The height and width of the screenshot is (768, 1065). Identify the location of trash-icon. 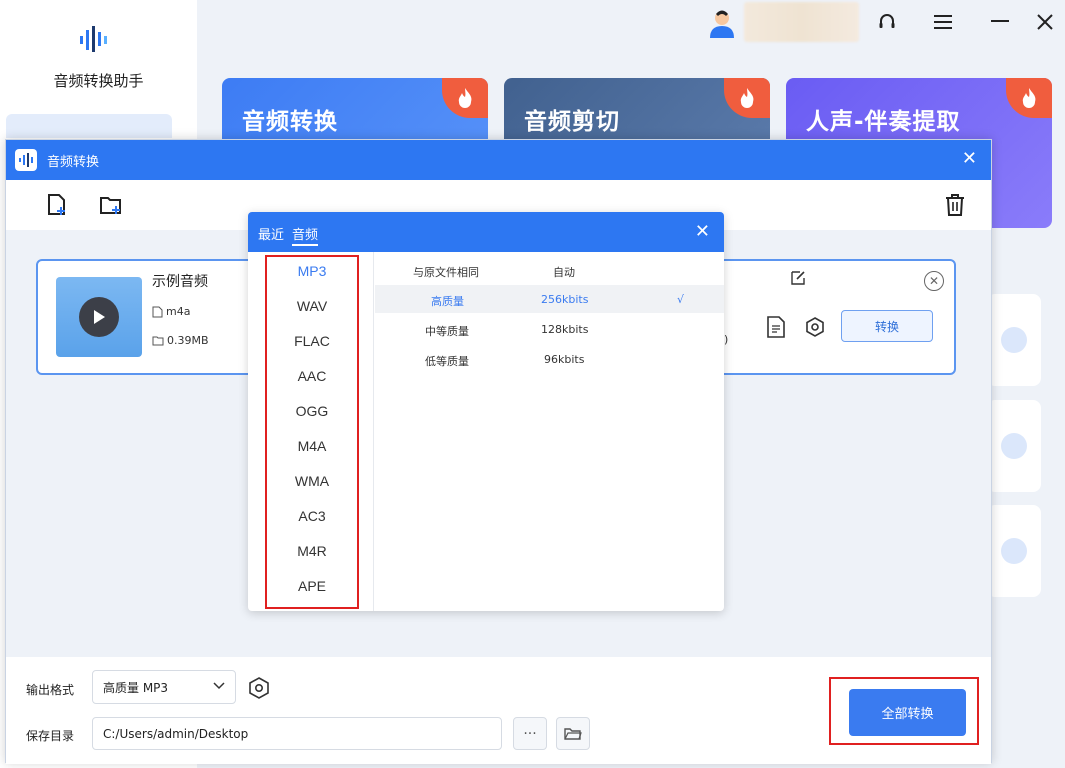
(955, 205).